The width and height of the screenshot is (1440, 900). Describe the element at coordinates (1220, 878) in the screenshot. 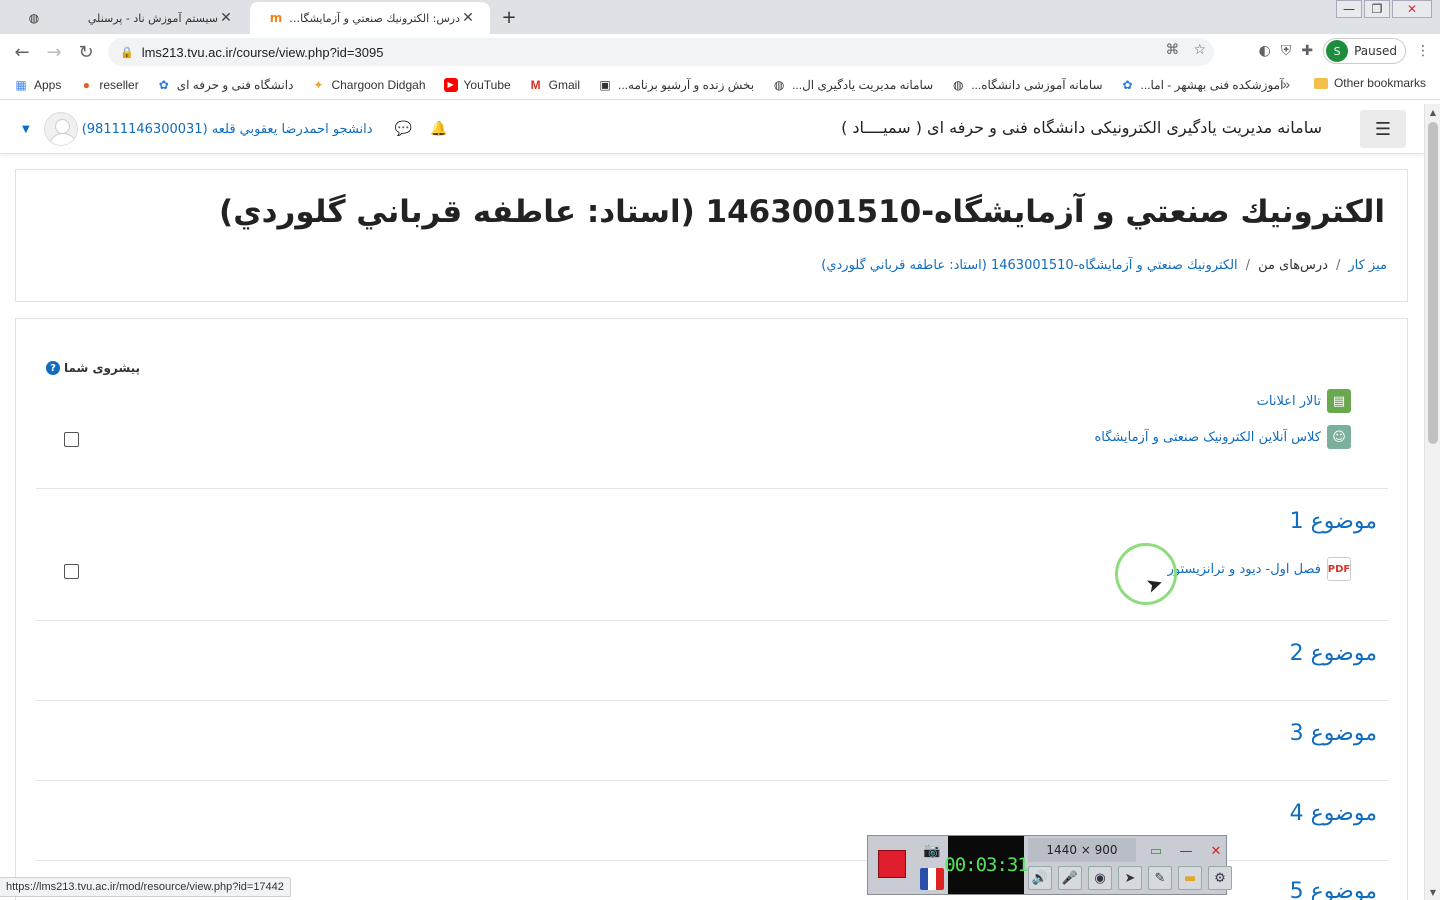

I see `gear-icon: ⚙` at that location.